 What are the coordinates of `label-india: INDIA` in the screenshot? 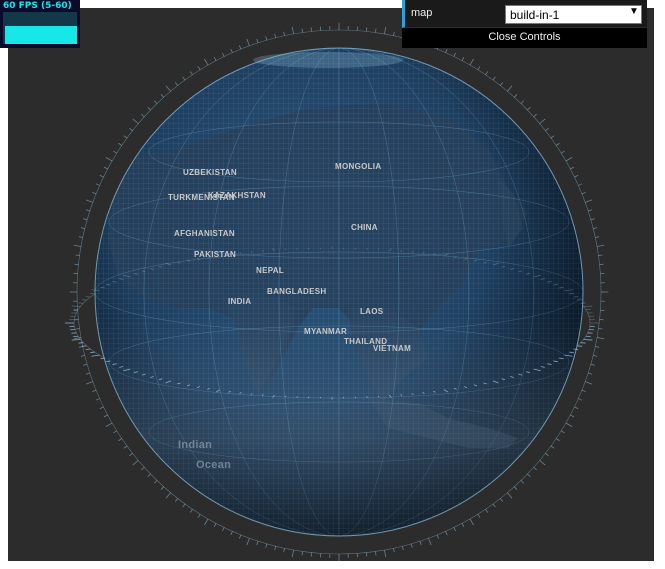 It's located at (239, 301).